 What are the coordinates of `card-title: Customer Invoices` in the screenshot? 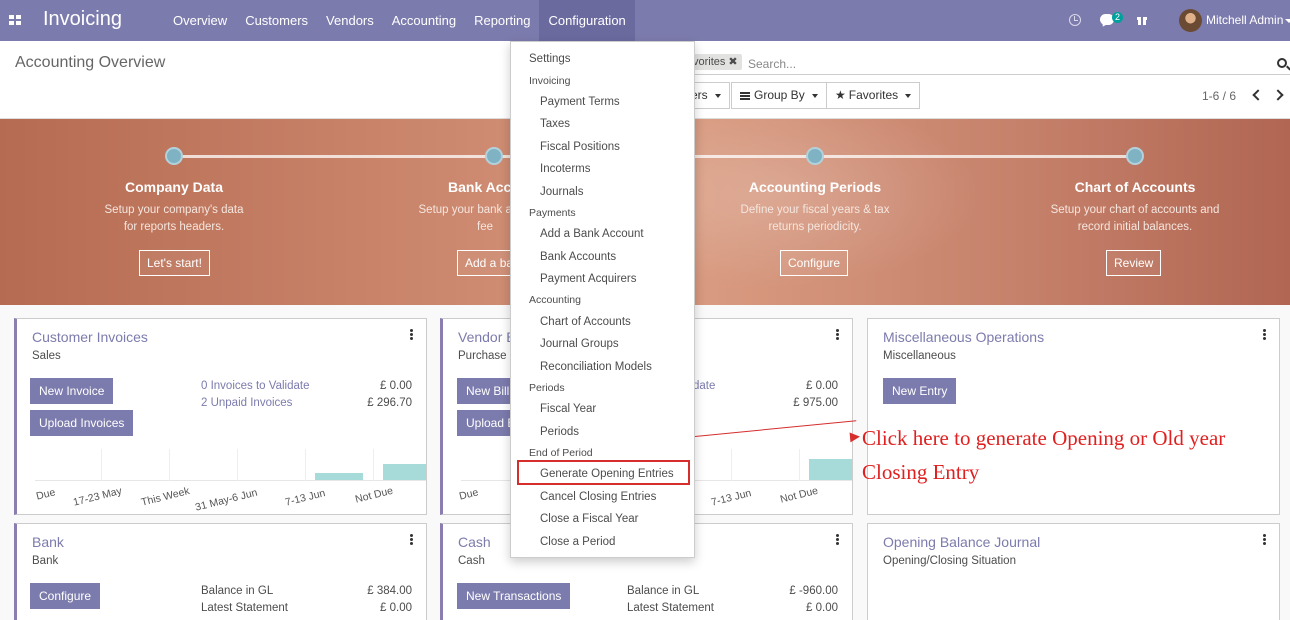 It's located at (90, 337).